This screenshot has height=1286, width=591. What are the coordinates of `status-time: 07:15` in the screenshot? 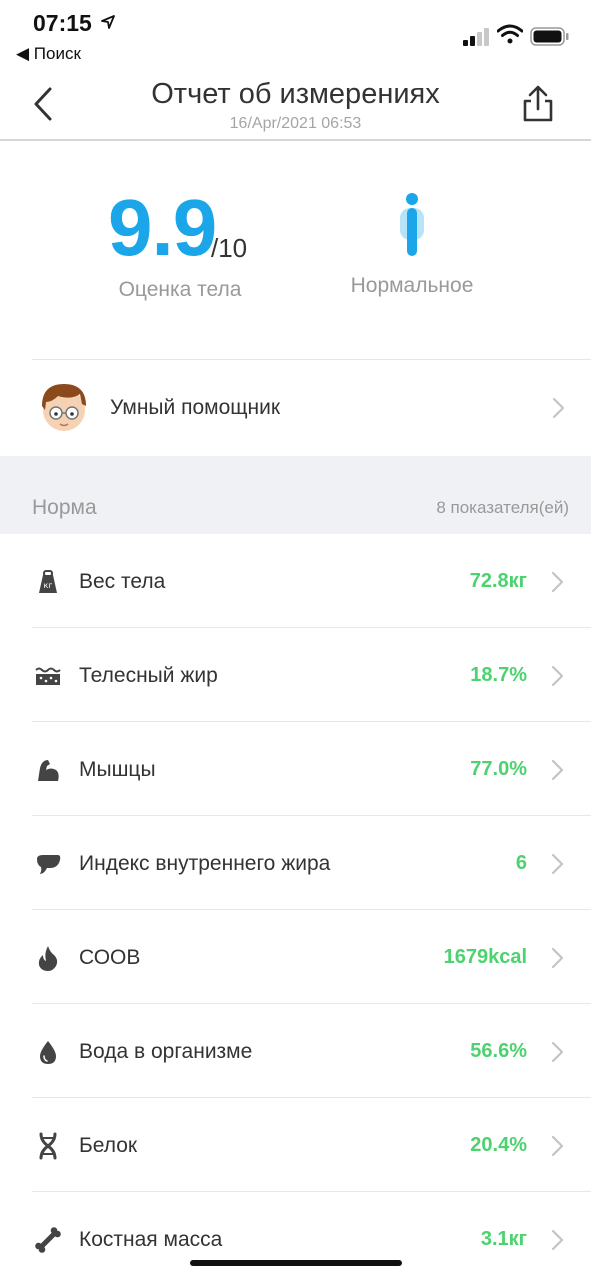 It's located at (62, 23).